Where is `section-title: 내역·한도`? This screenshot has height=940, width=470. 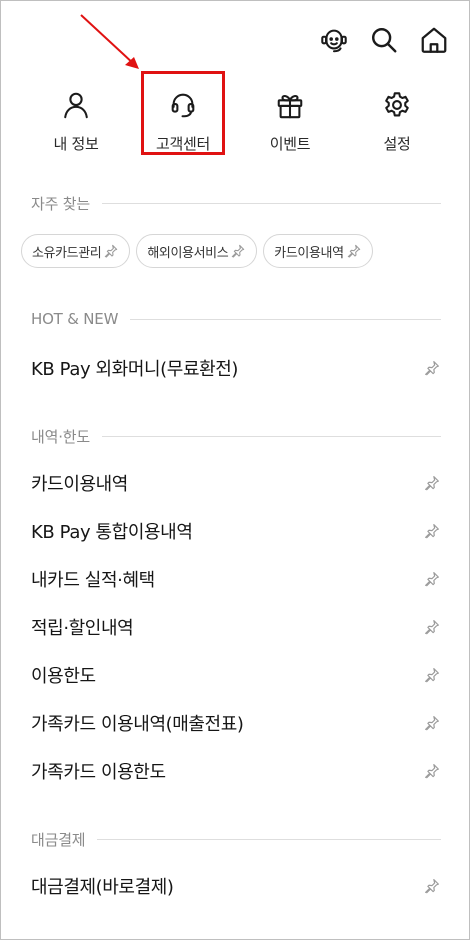
section-title: 내역·한도 is located at coordinates (60, 437).